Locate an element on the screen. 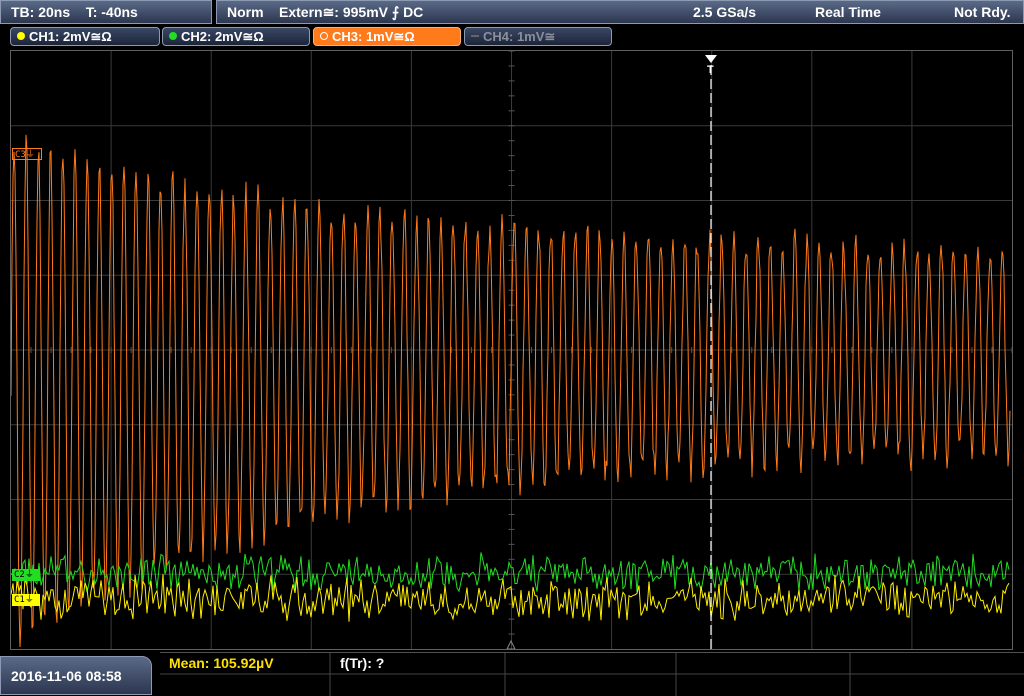  mean-measurement: Mean: 105.92µV is located at coordinates (221, 663).